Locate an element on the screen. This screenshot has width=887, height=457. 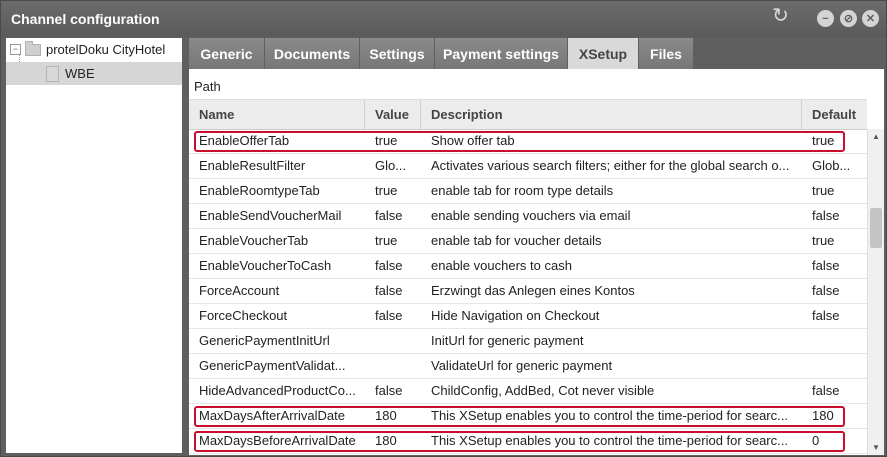
cell-description: enable vouchers to cash is located at coordinates (501, 265).